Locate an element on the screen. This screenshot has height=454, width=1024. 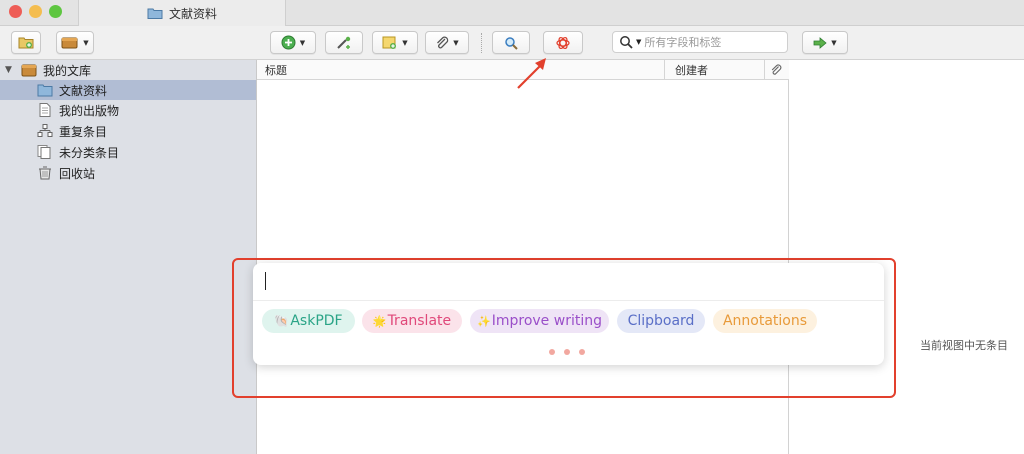
advanced-search-button is located at coordinates (511, 42).